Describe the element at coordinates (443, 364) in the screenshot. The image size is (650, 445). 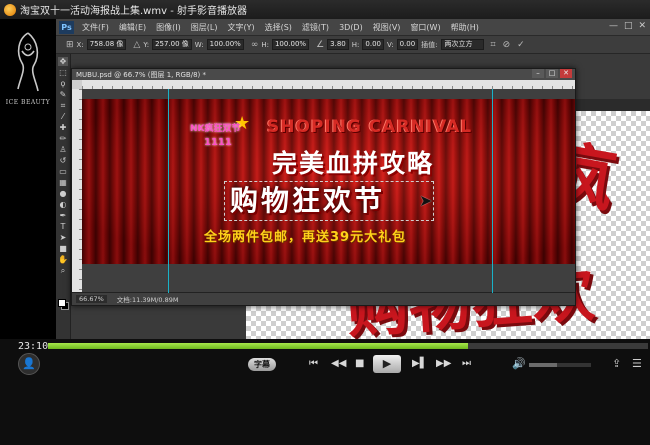
I see `fast-forward-icon: ▶▶` at that location.